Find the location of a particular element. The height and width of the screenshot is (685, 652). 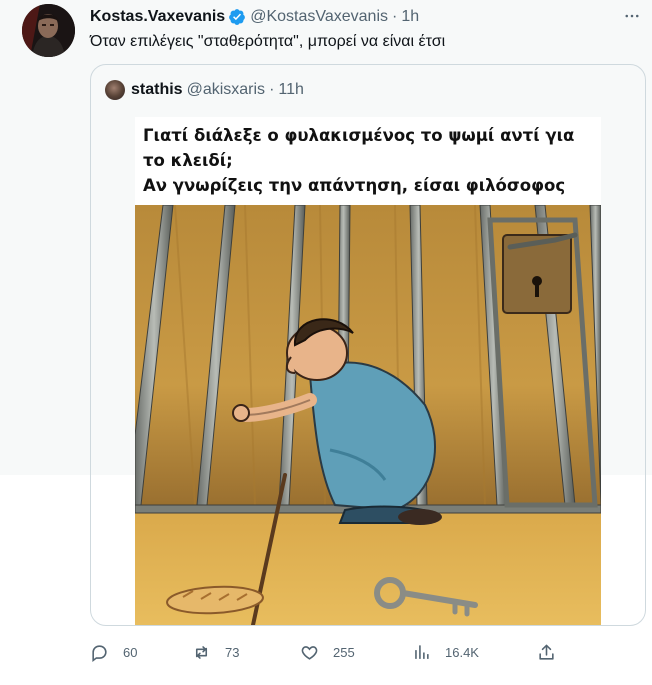

quoted-author-handle: @akisxaris is located at coordinates (226, 89).